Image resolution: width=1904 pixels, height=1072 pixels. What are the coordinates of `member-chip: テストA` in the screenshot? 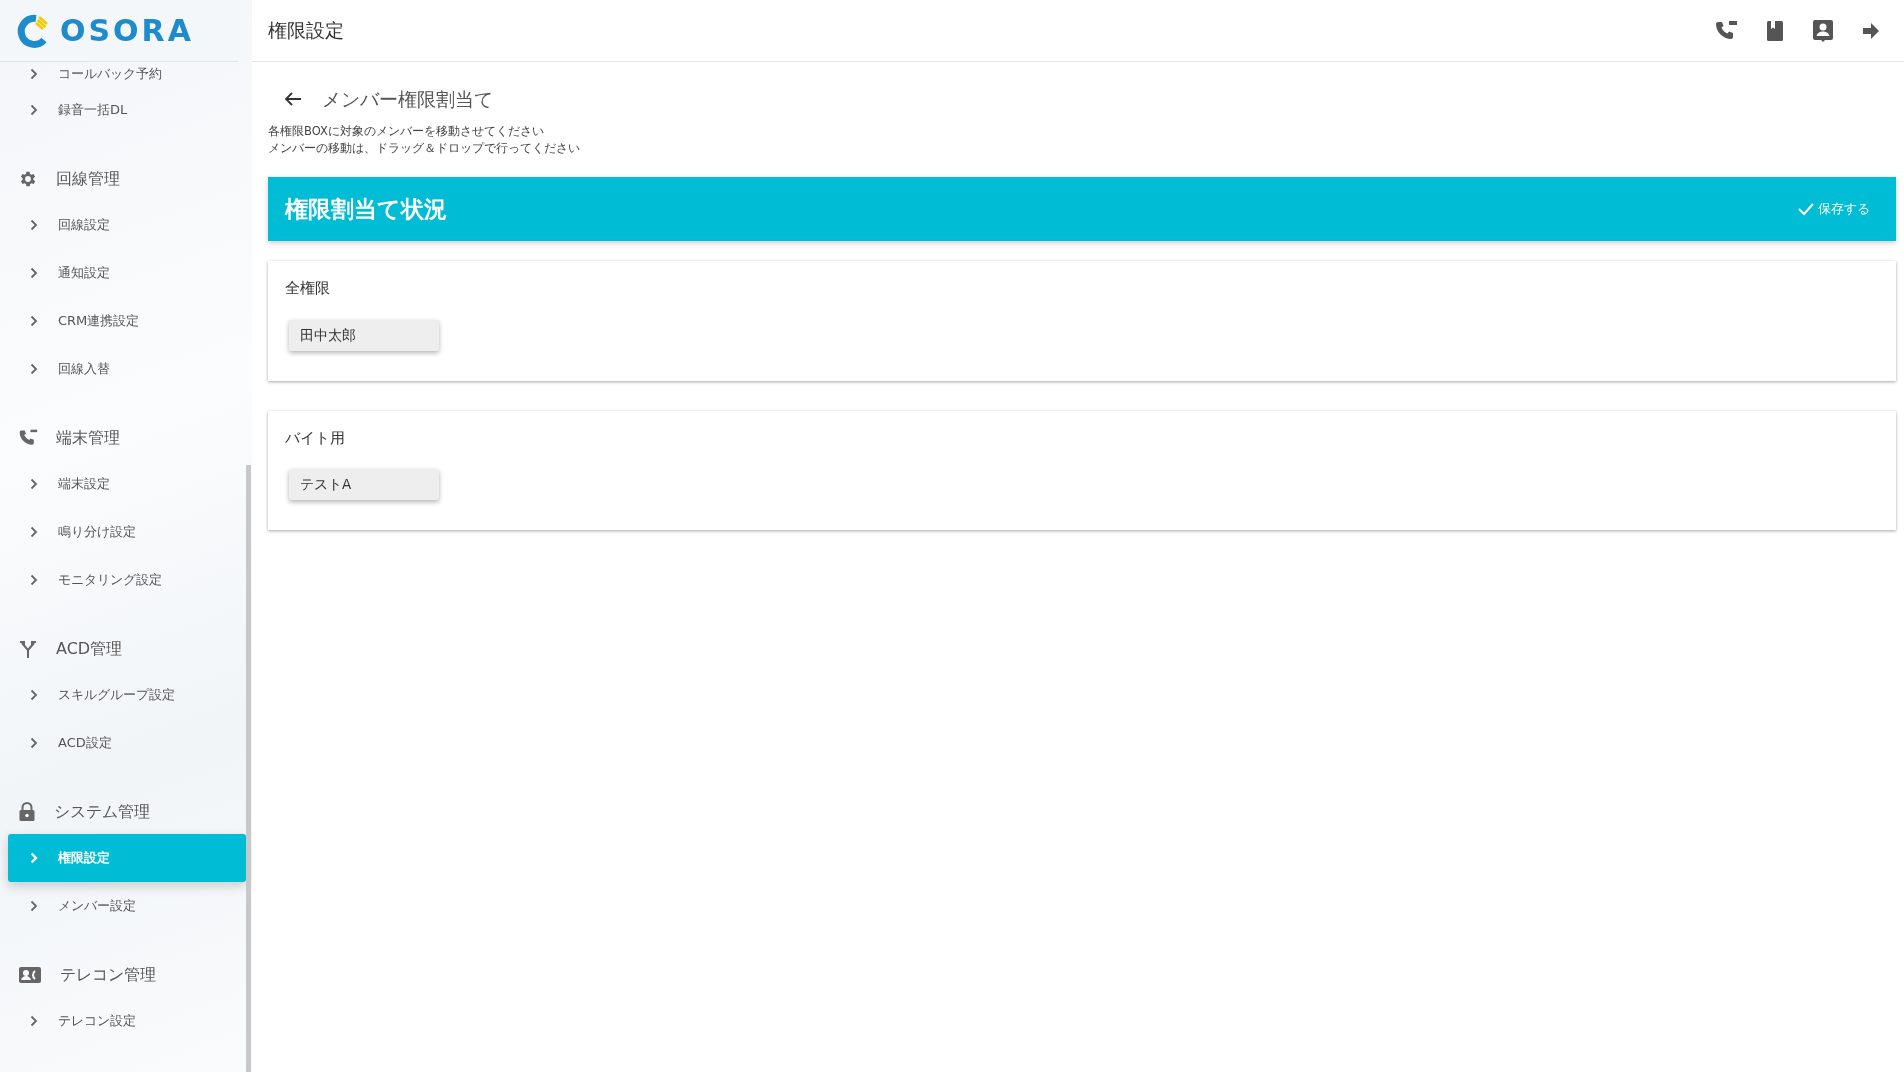 It's located at (364, 484).